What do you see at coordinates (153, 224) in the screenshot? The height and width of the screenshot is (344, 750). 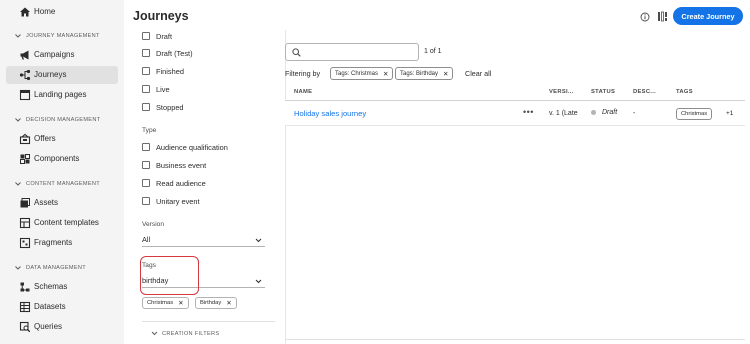 I see `version-filter-label: Version` at bounding box center [153, 224].